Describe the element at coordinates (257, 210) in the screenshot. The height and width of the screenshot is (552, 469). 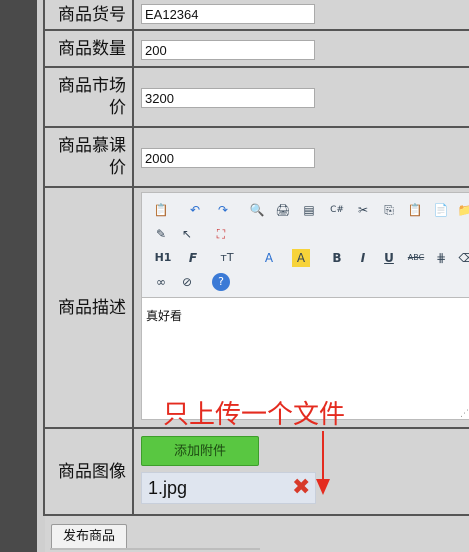
I see `preview-icon: 🔍` at that location.